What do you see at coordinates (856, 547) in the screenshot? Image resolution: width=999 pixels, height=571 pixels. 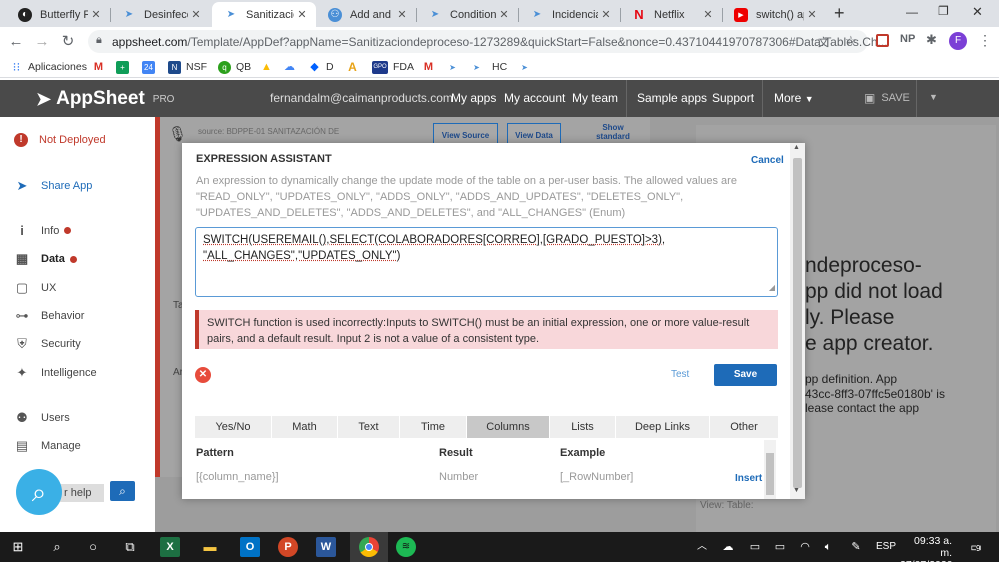 I see `pen-icon: ✎` at bounding box center [856, 547].